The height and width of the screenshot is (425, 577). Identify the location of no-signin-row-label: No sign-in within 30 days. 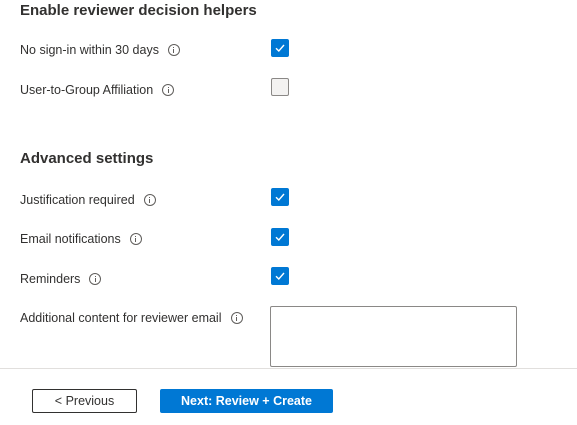
(100, 50).